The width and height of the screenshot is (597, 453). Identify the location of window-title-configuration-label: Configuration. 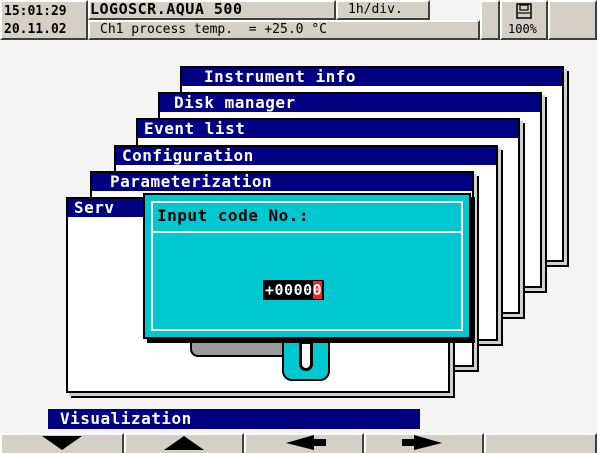
(188, 155).